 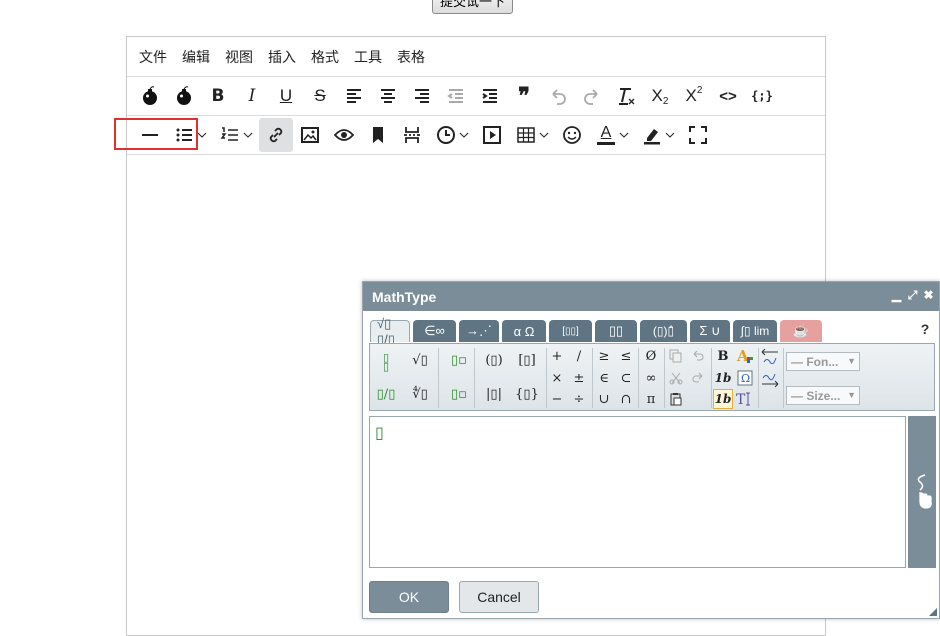 What do you see at coordinates (320, 96) in the screenshot?
I see `strikethrough-button: S` at bounding box center [320, 96].